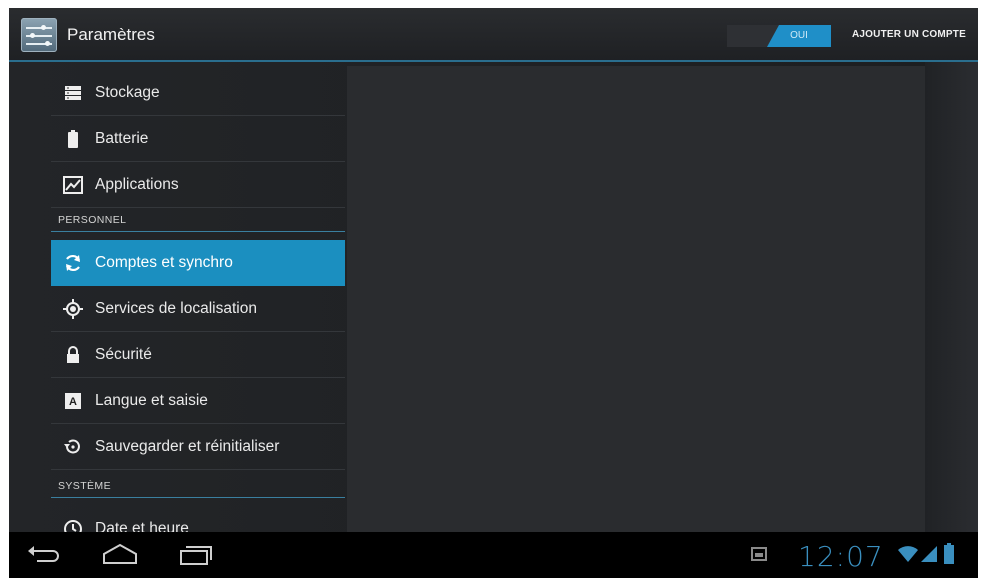  What do you see at coordinates (123, 354) in the screenshot?
I see `sidebar-item-label: Sécurité` at bounding box center [123, 354].